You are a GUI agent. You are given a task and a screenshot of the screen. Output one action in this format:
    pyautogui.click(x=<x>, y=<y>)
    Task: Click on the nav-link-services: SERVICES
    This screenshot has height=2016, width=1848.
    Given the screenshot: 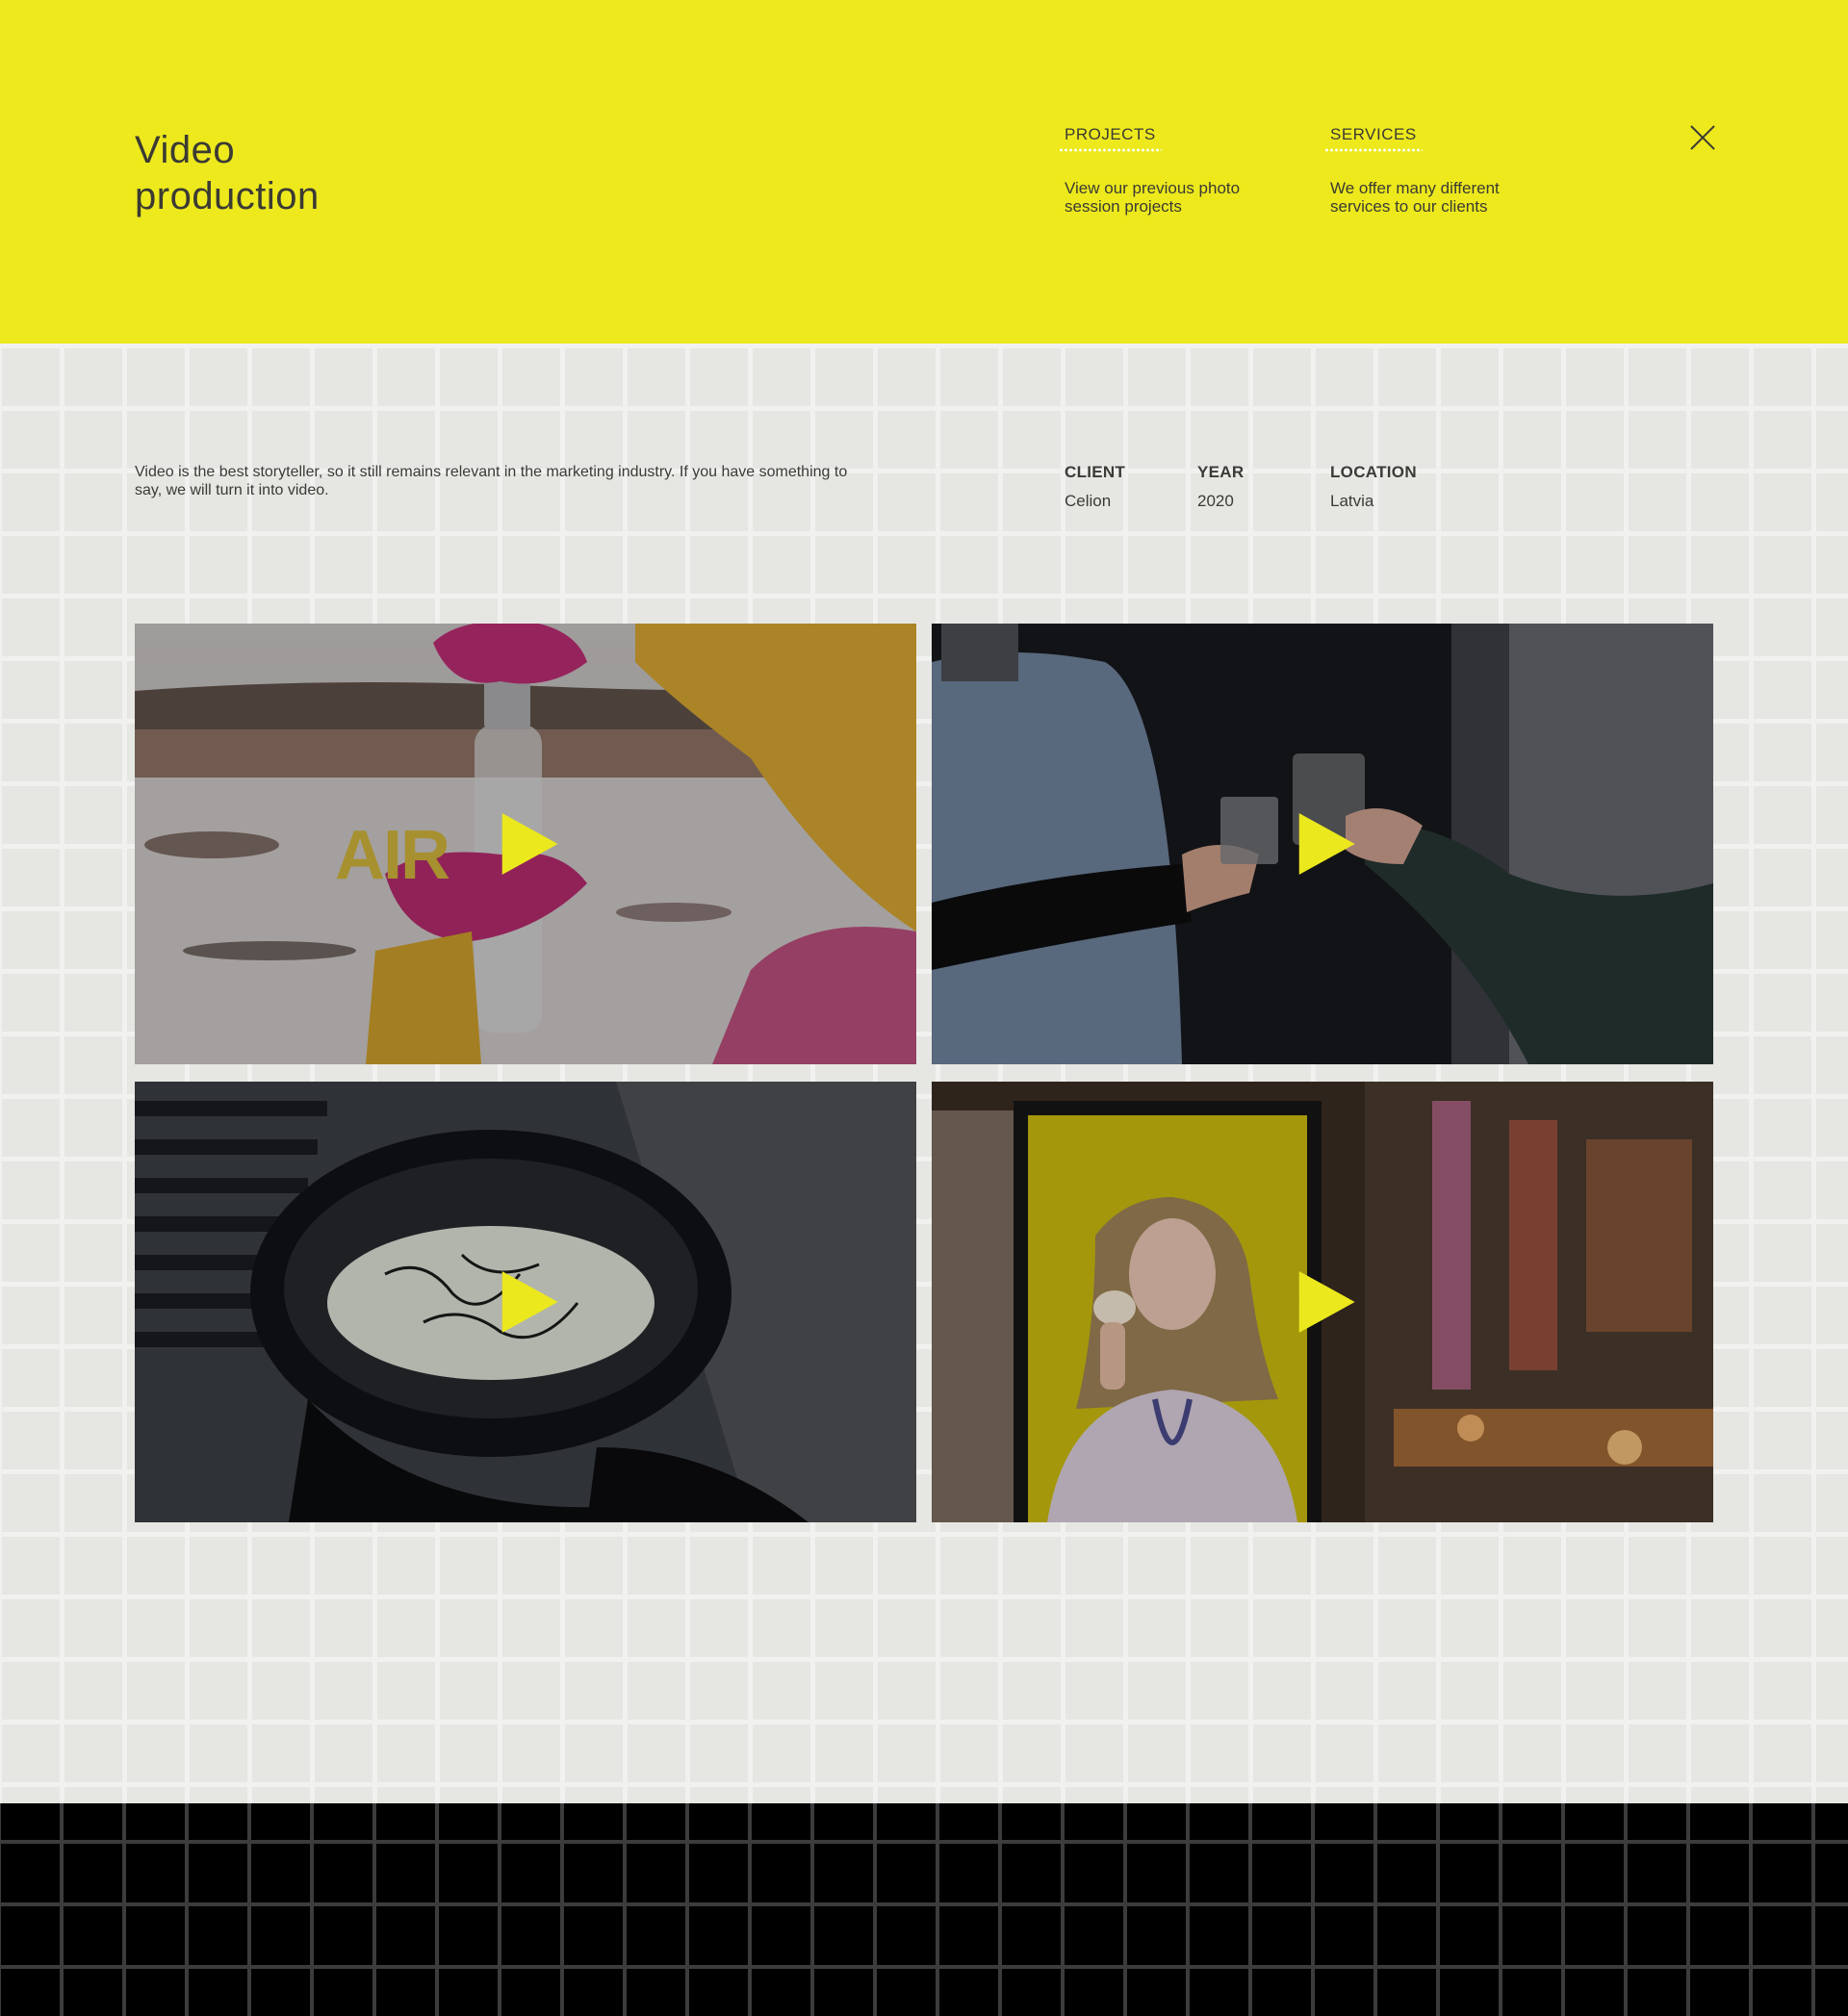 What is the action you would take?
    pyautogui.click(x=1373, y=138)
    